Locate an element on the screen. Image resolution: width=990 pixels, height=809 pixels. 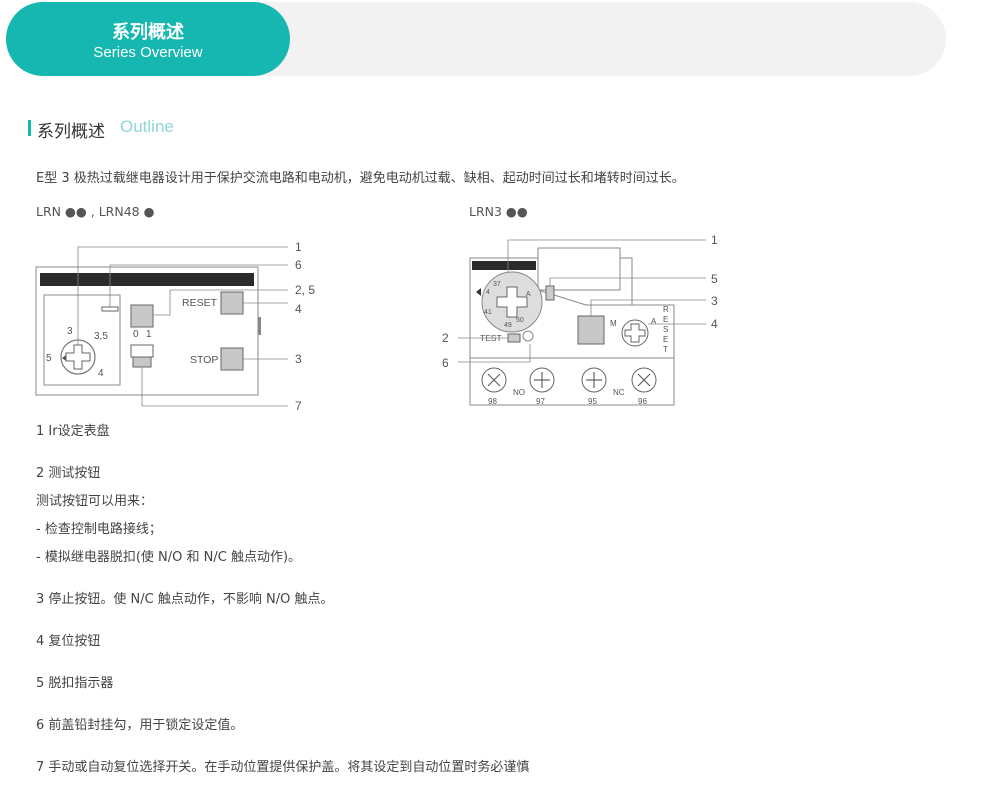
lrn3-dial-mark-a: A is located at coordinates (528, 294).